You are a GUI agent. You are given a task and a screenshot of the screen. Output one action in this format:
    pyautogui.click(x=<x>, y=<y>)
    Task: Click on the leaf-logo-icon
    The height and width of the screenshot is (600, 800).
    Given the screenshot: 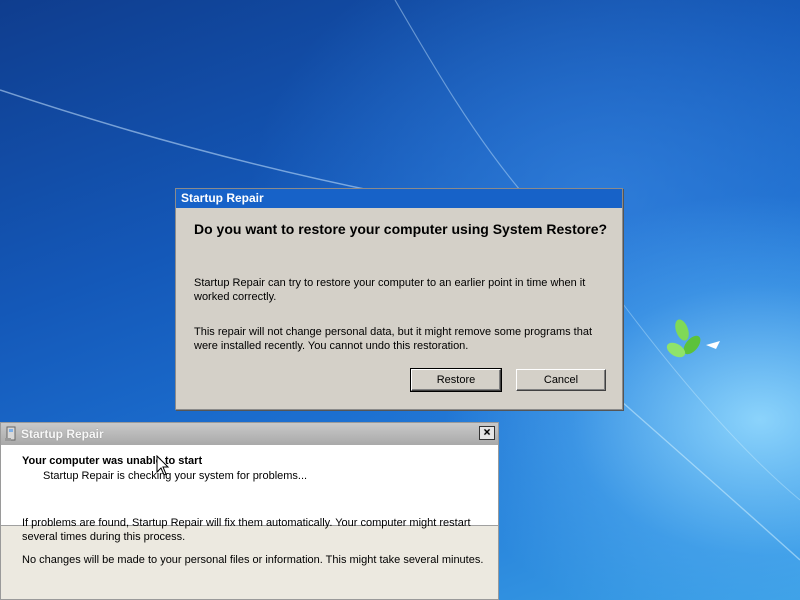 What is the action you would take?
    pyautogui.click(x=693, y=338)
    